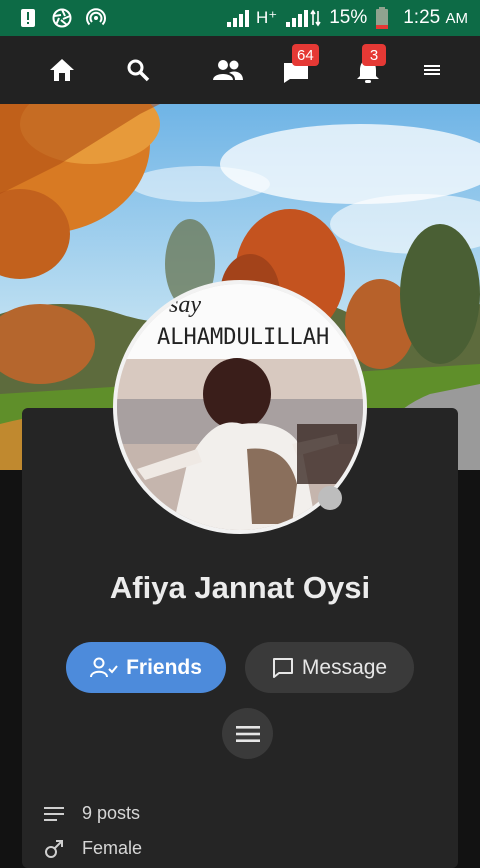 The height and width of the screenshot is (868, 480). I want to click on profile-menu-button, so click(247, 733).